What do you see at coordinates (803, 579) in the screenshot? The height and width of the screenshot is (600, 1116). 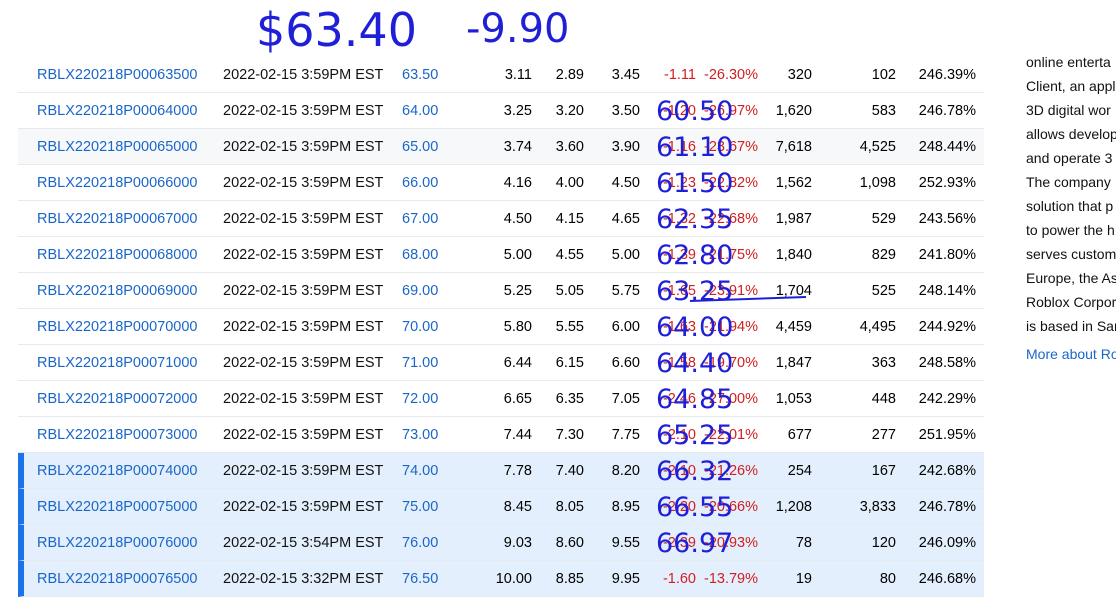 I see `volume: 19` at bounding box center [803, 579].